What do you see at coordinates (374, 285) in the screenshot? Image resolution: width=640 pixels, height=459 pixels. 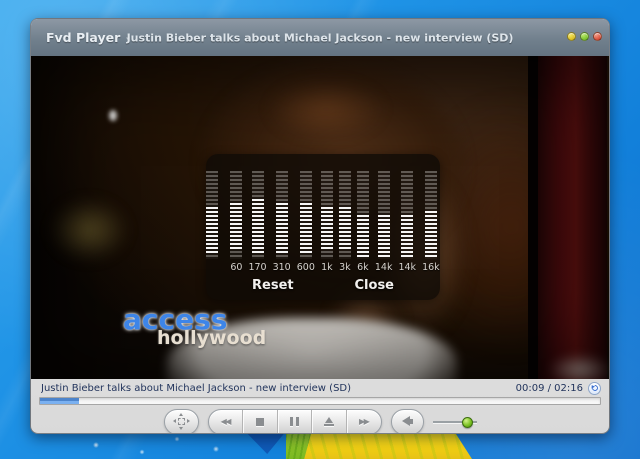 I see `eq-close-button: Close` at bounding box center [374, 285].